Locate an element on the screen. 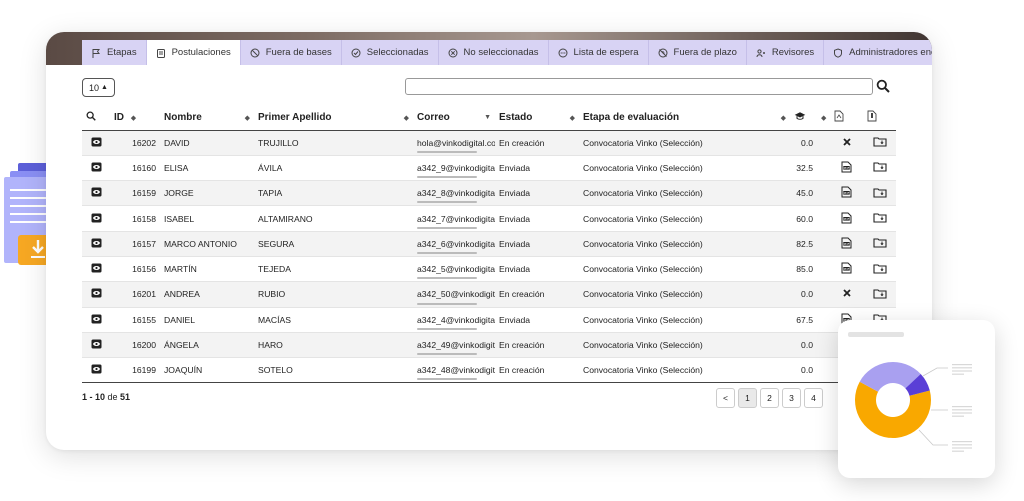  svg-text: PDF is located at coordinates (847, 269).